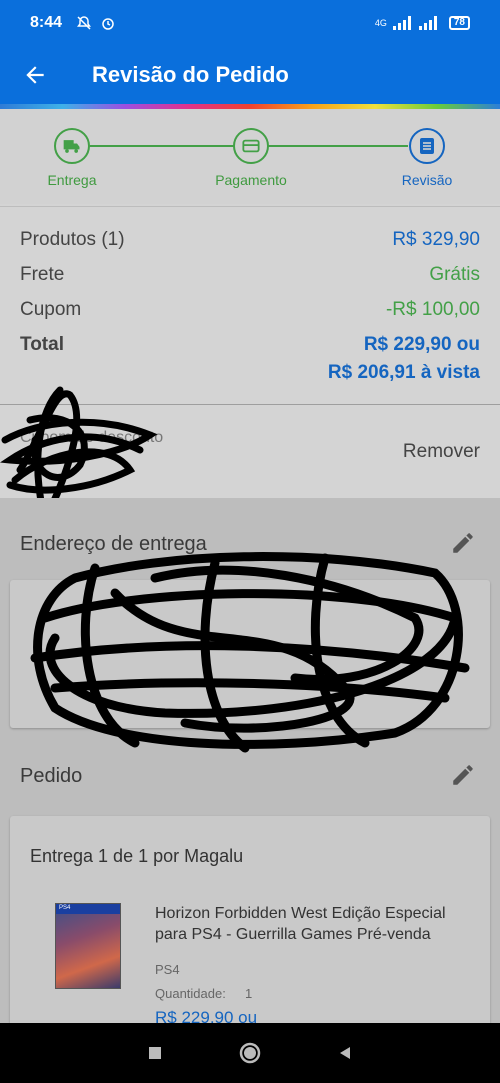 The image size is (500, 1083). I want to click on step-revisao-circle, so click(427, 146).